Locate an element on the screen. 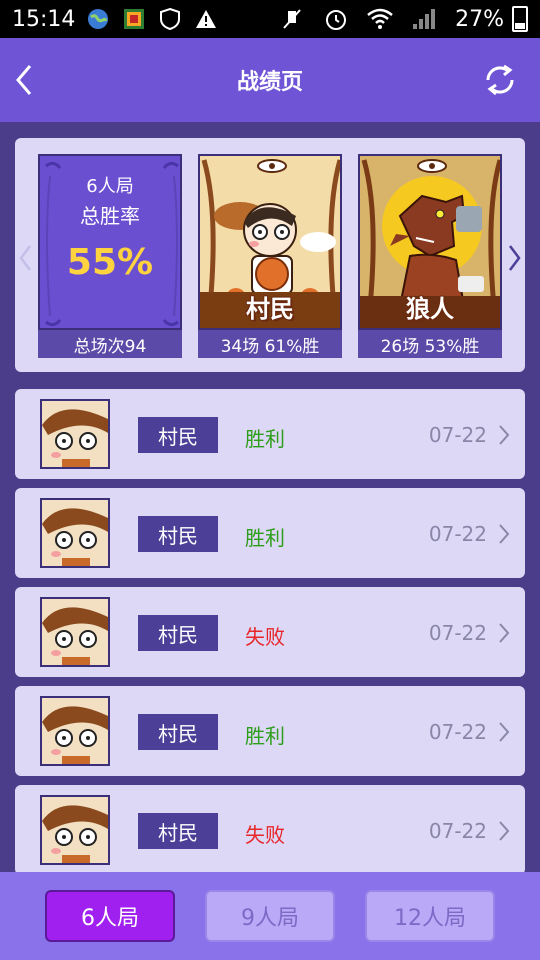 This screenshot has height=960, width=540. mode-tab-bar: 6人局 9人局 12人局 is located at coordinates (270, 916).